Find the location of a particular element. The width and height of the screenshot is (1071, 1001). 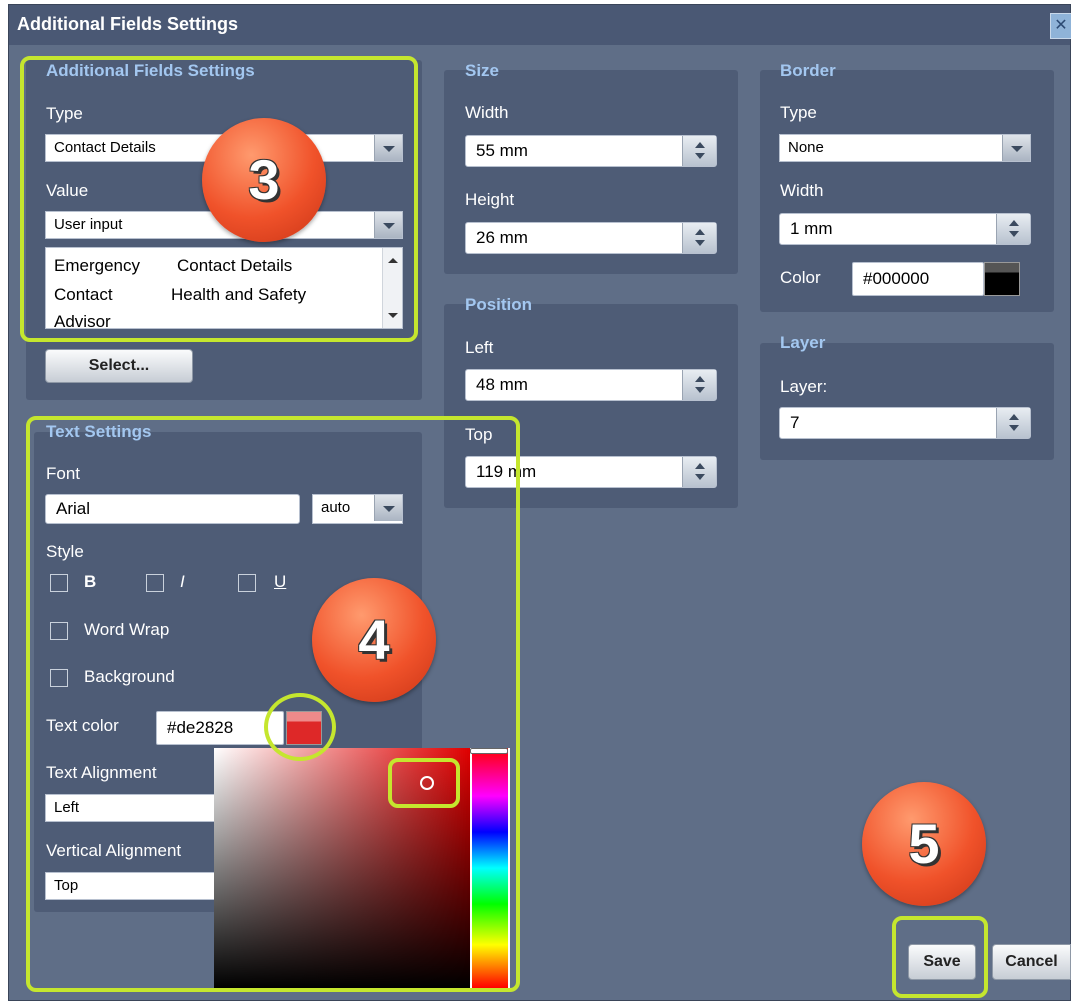

left-label: Left is located at coordinates (479, 347).